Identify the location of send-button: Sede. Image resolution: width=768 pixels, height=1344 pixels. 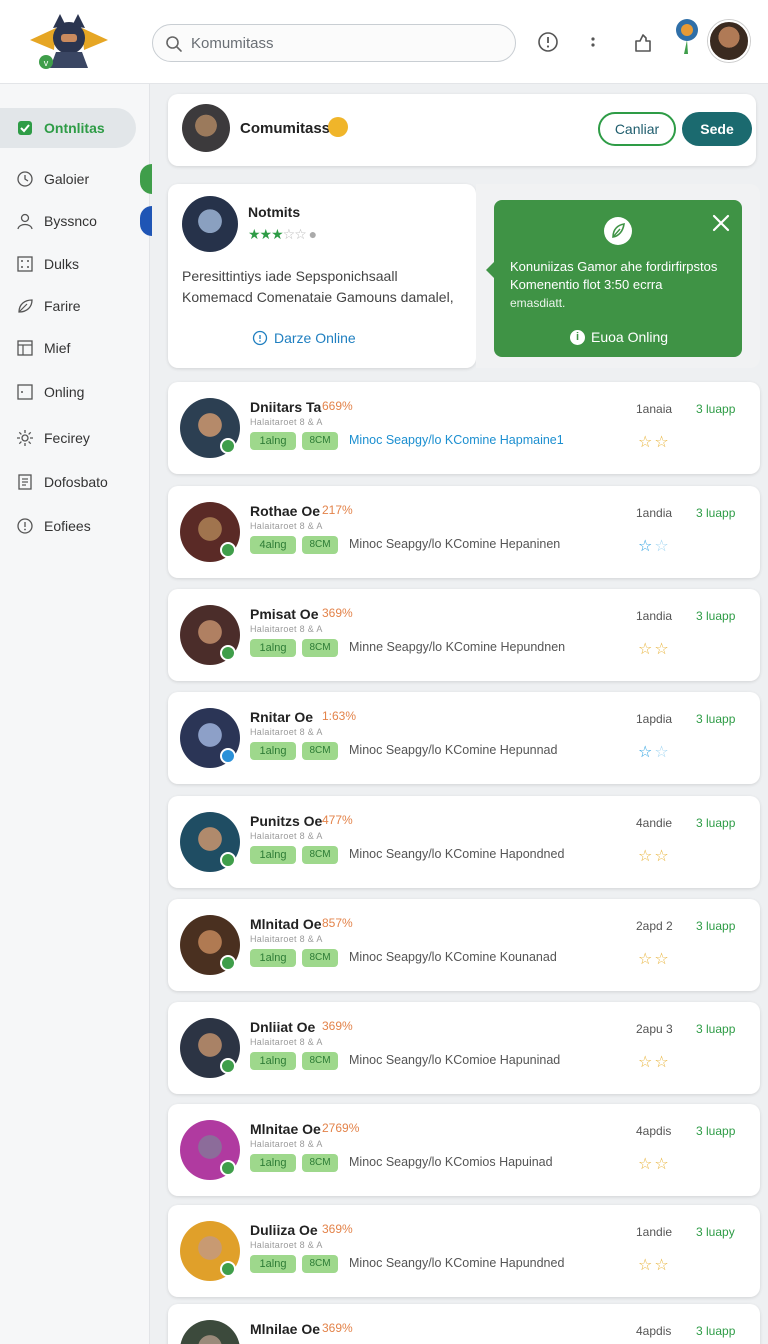
(717, 129).